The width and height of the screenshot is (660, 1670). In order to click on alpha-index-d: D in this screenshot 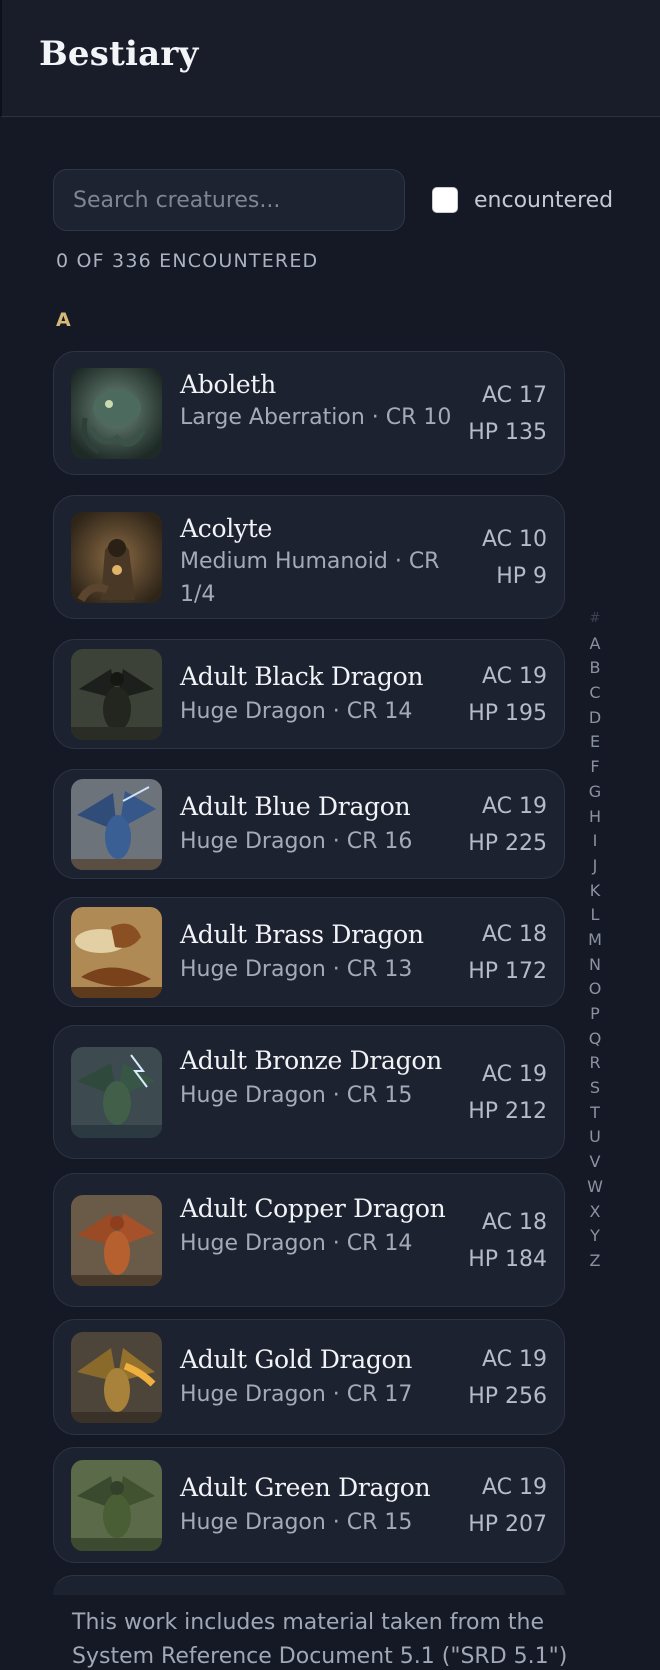, I will do `click(595, 718)`.